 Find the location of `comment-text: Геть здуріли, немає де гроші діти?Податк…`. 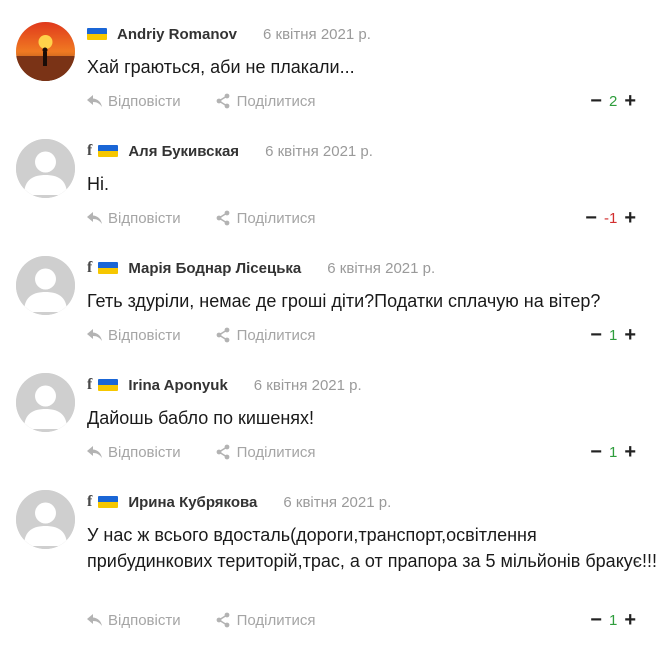

comment-text: Геть здуріли, немає де гроші діти?Податк… is located at coordinates (344, 301).